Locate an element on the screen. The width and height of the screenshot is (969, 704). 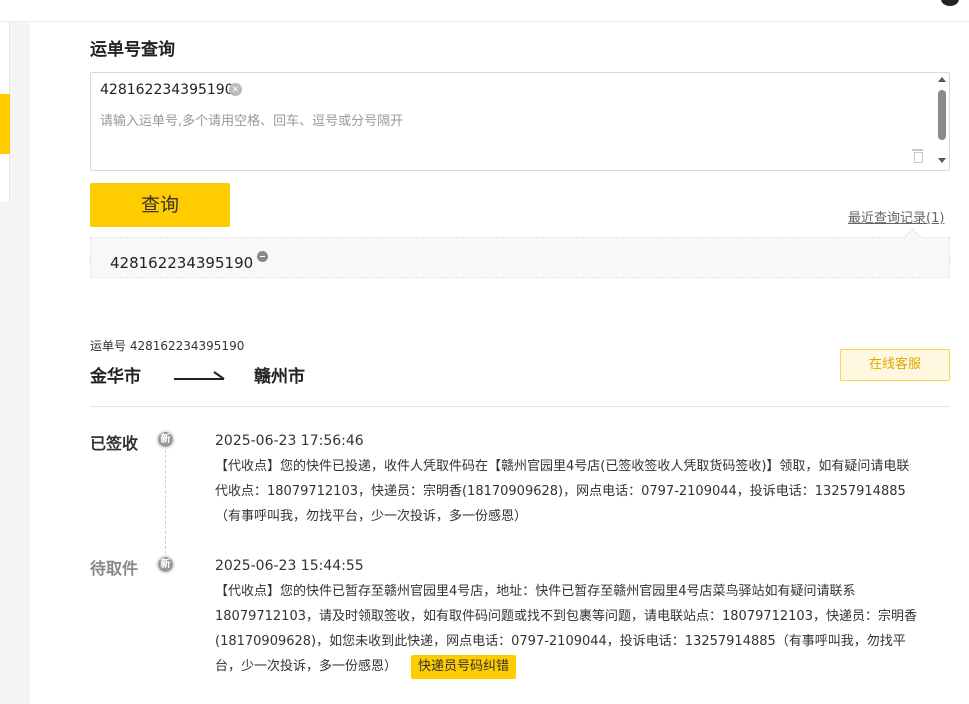
origin-city: 金华市 is located at coordinates (115, 377).